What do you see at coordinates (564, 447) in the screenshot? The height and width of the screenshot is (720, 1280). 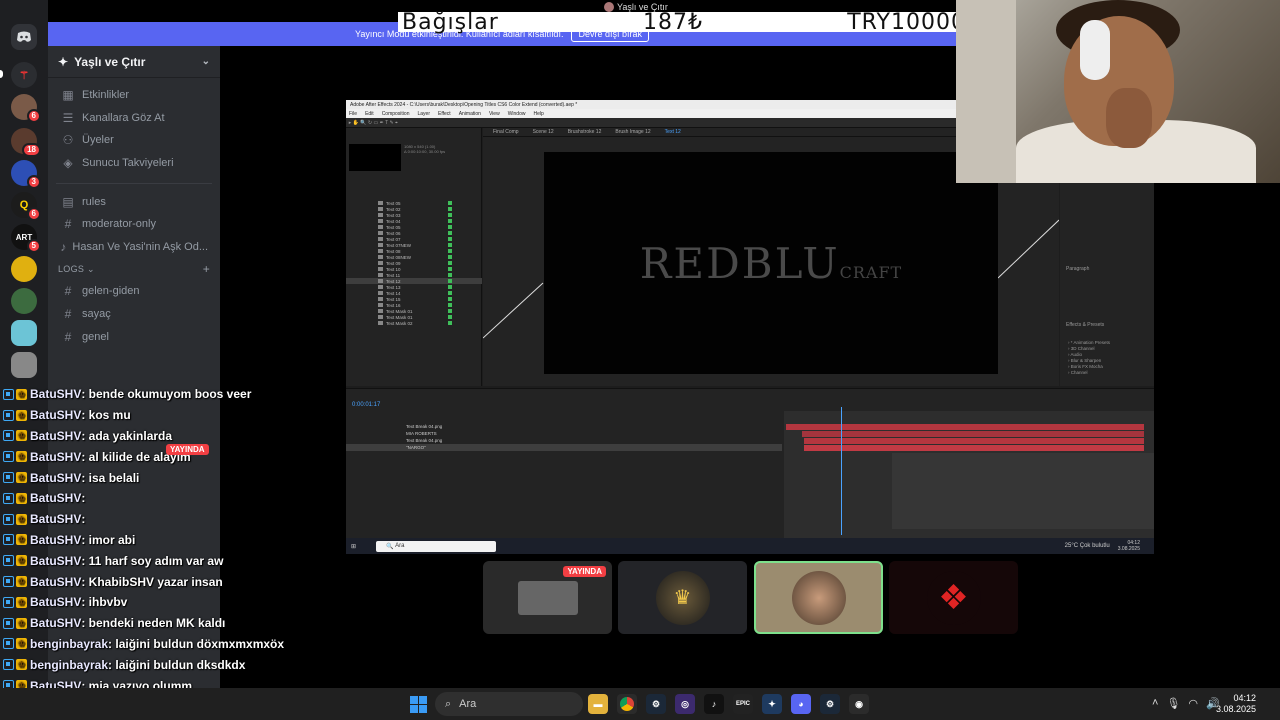 I see `timeline-layer-selected: "NARGO"` at bounding box center [564, 447].